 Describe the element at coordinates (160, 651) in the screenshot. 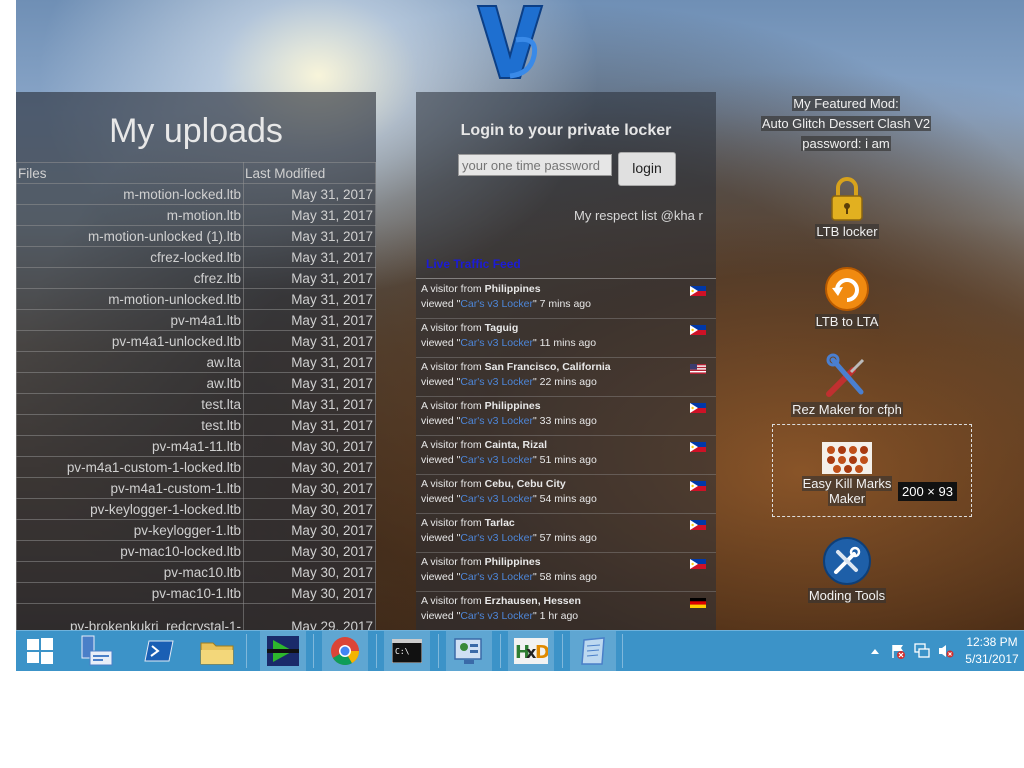

I see `powershell-button` at that location.